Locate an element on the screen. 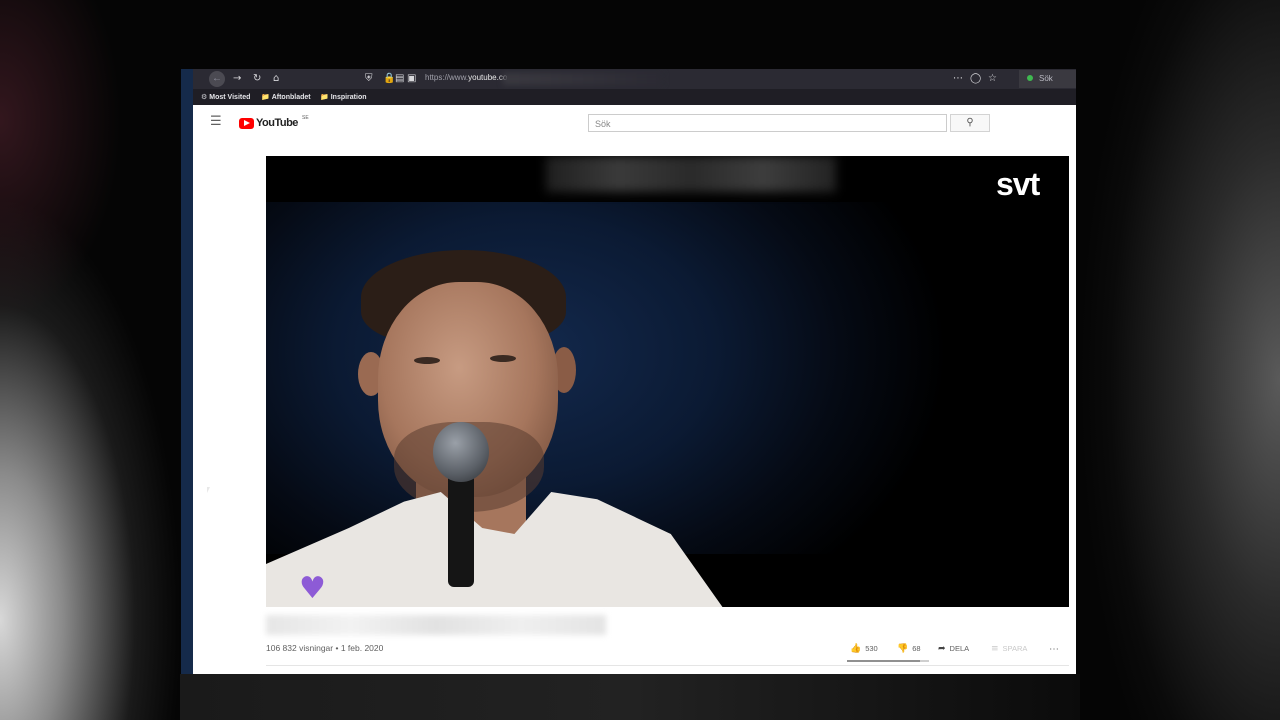 Image resolution: width=1280 pixels, height=720 pixels. performer-eye-right is located at coordinates (503, 358).